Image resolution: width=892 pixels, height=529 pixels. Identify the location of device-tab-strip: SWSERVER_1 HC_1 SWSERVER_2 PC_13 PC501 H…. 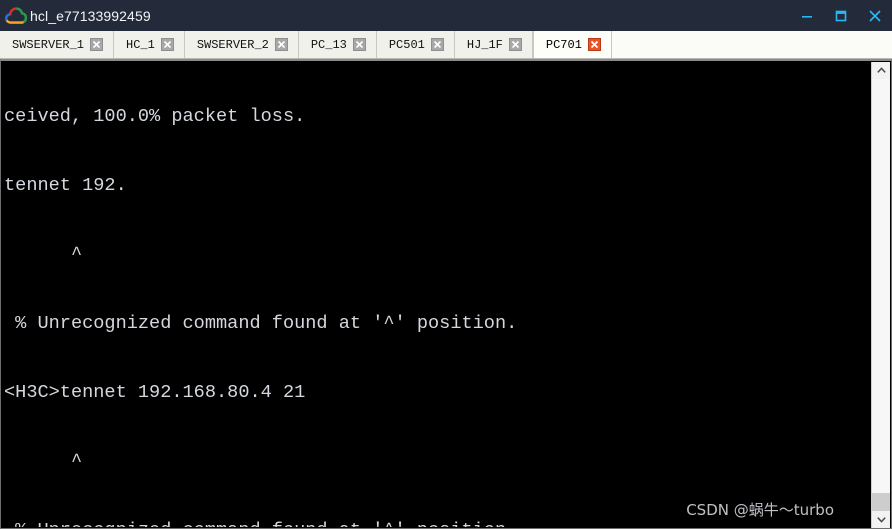
(446, 45).